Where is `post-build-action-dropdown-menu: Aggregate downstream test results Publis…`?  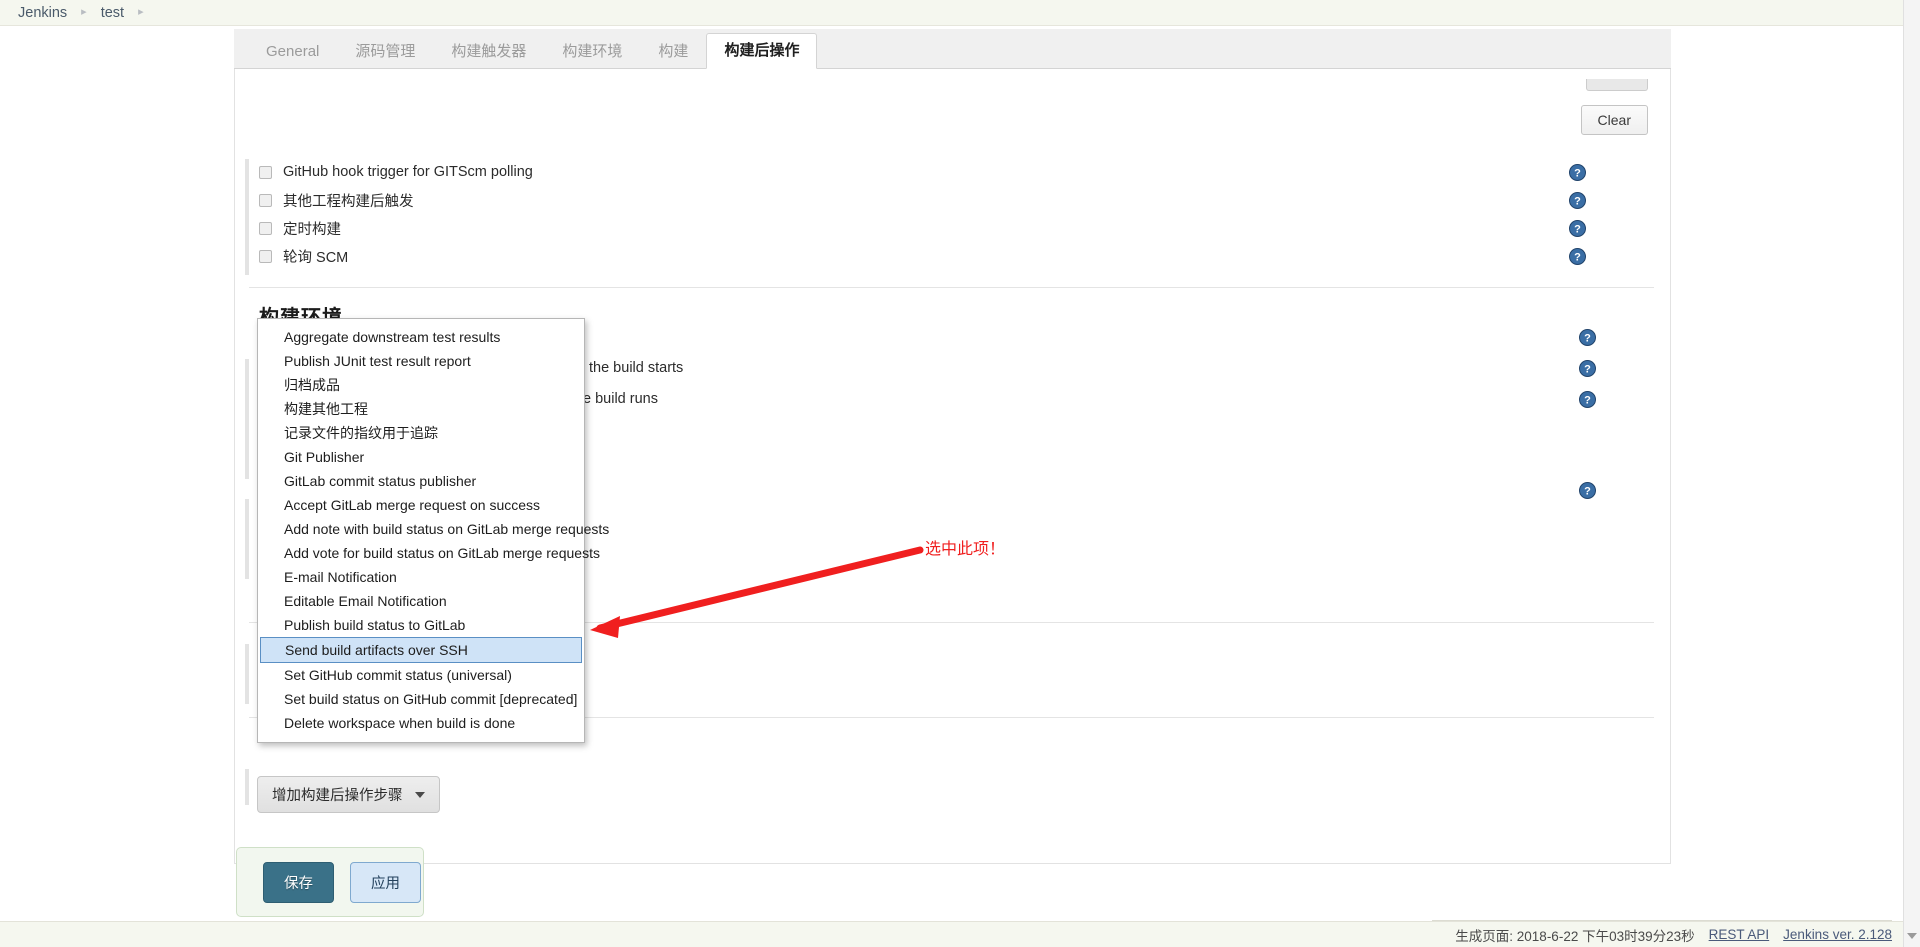 post-build-action-dropdown-menu: Aggregate downstream test results Publis… is located at coordinates (433, 530).